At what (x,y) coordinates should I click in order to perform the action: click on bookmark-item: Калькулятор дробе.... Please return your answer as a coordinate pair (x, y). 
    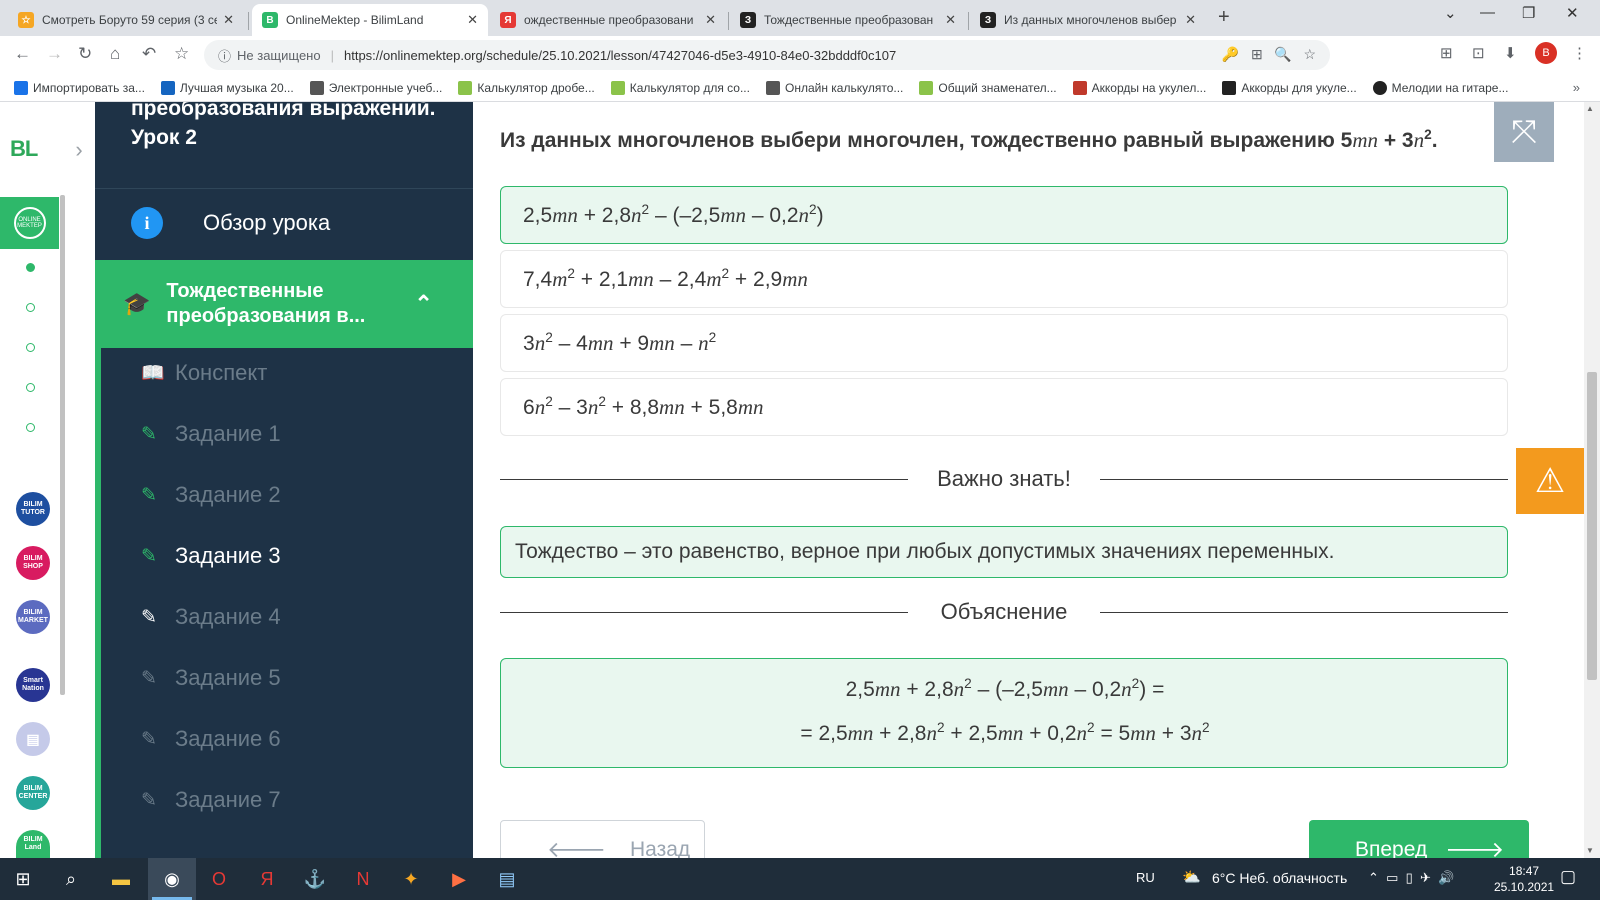
    Looking at the image, I should click on (526, 87).